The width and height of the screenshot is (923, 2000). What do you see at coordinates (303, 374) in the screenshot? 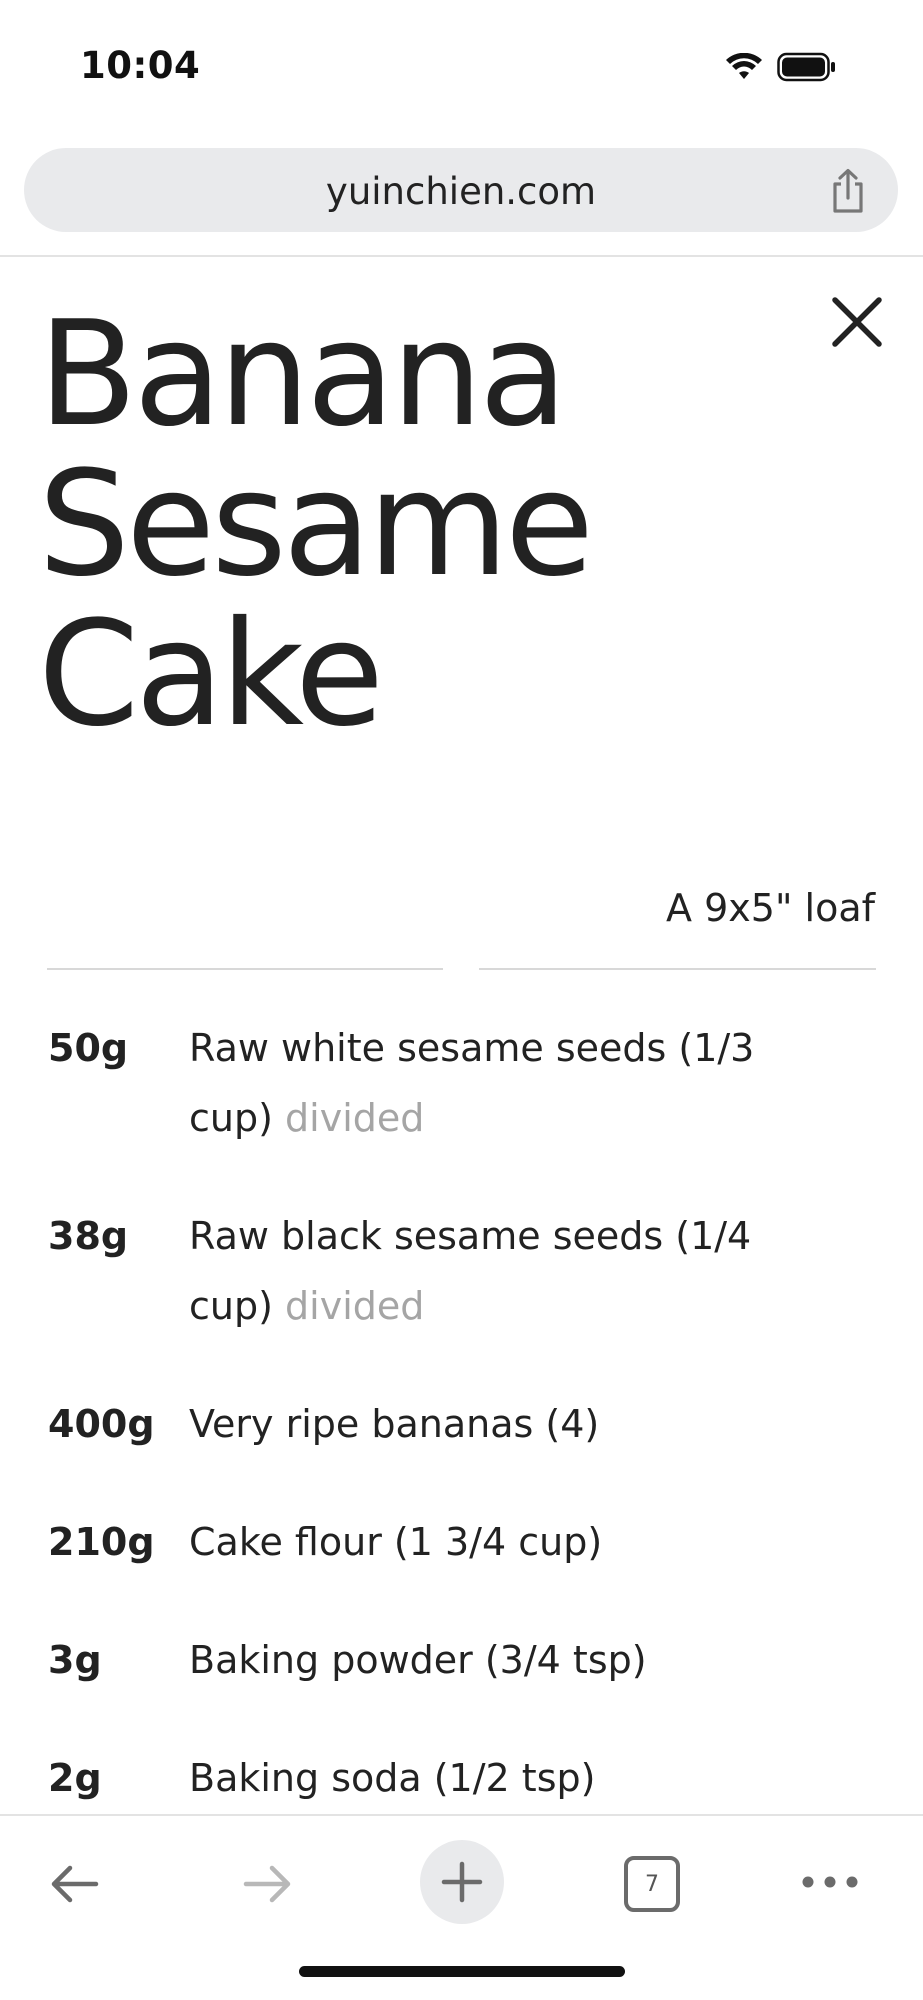
I see `recipe-title-line: Banana` at bounding box center [303, 374].